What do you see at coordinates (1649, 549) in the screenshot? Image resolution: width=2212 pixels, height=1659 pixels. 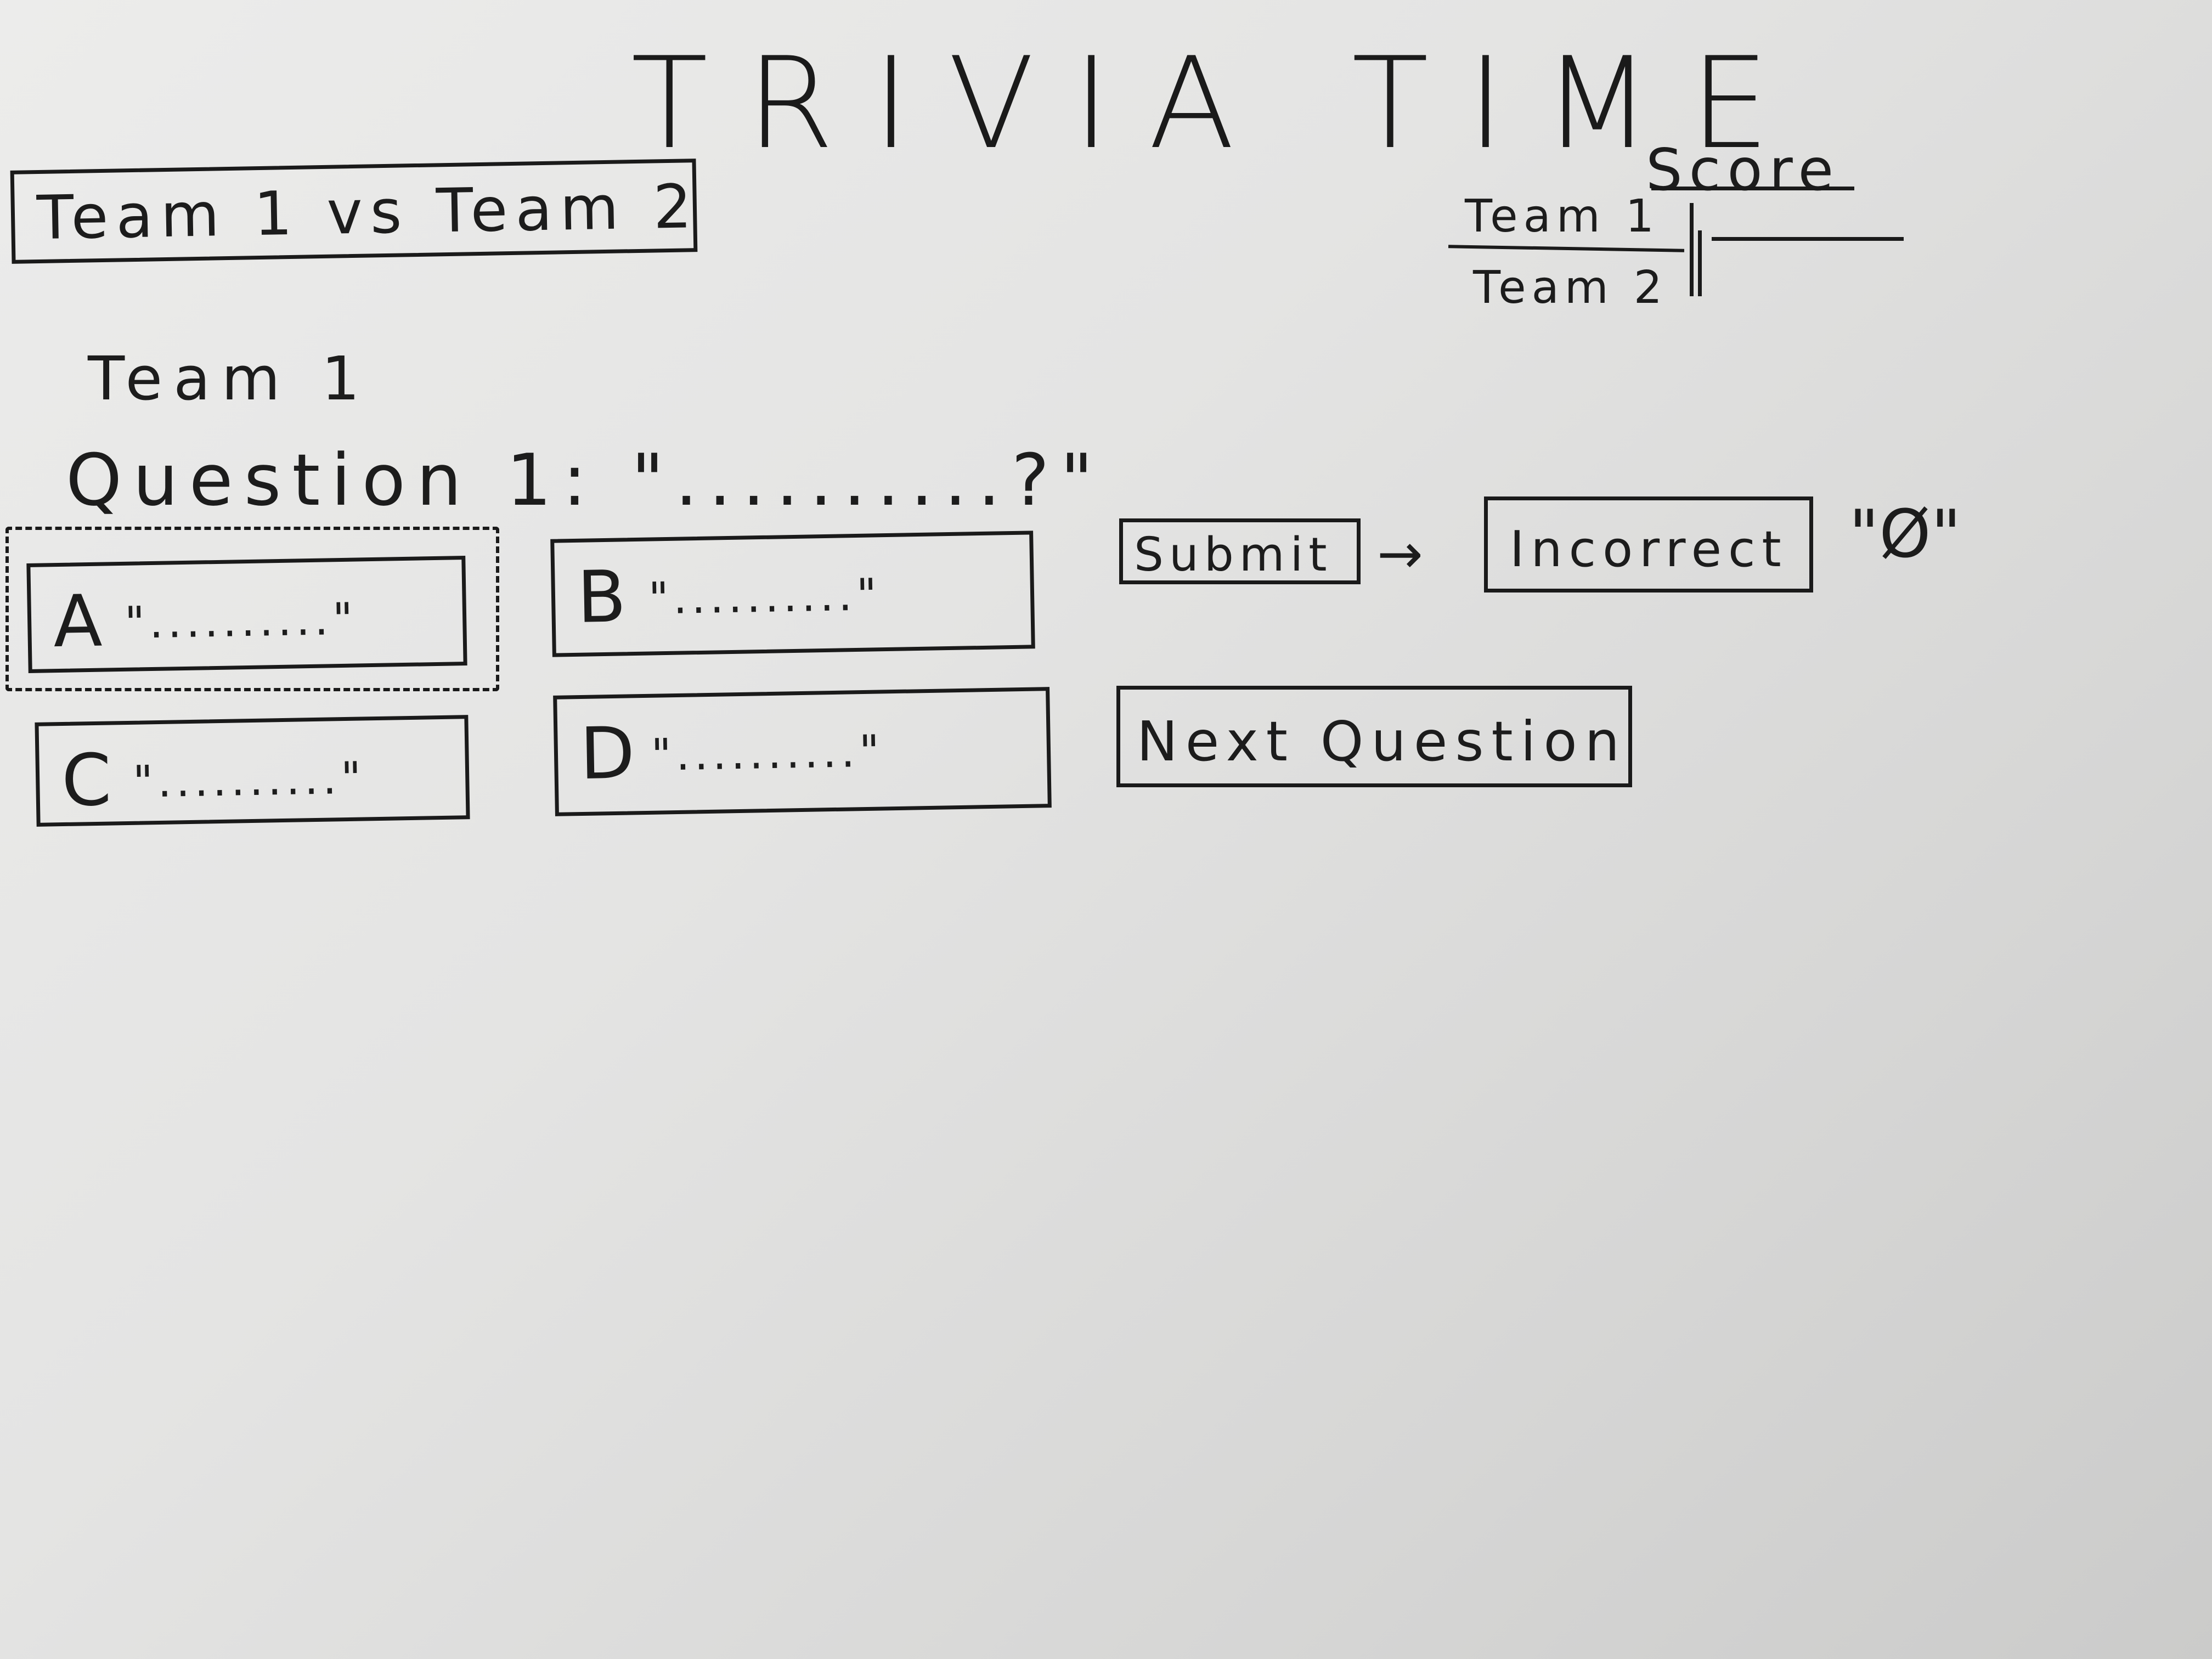 I see `result-label: Incorrect` at bounding box center [1649, 549].